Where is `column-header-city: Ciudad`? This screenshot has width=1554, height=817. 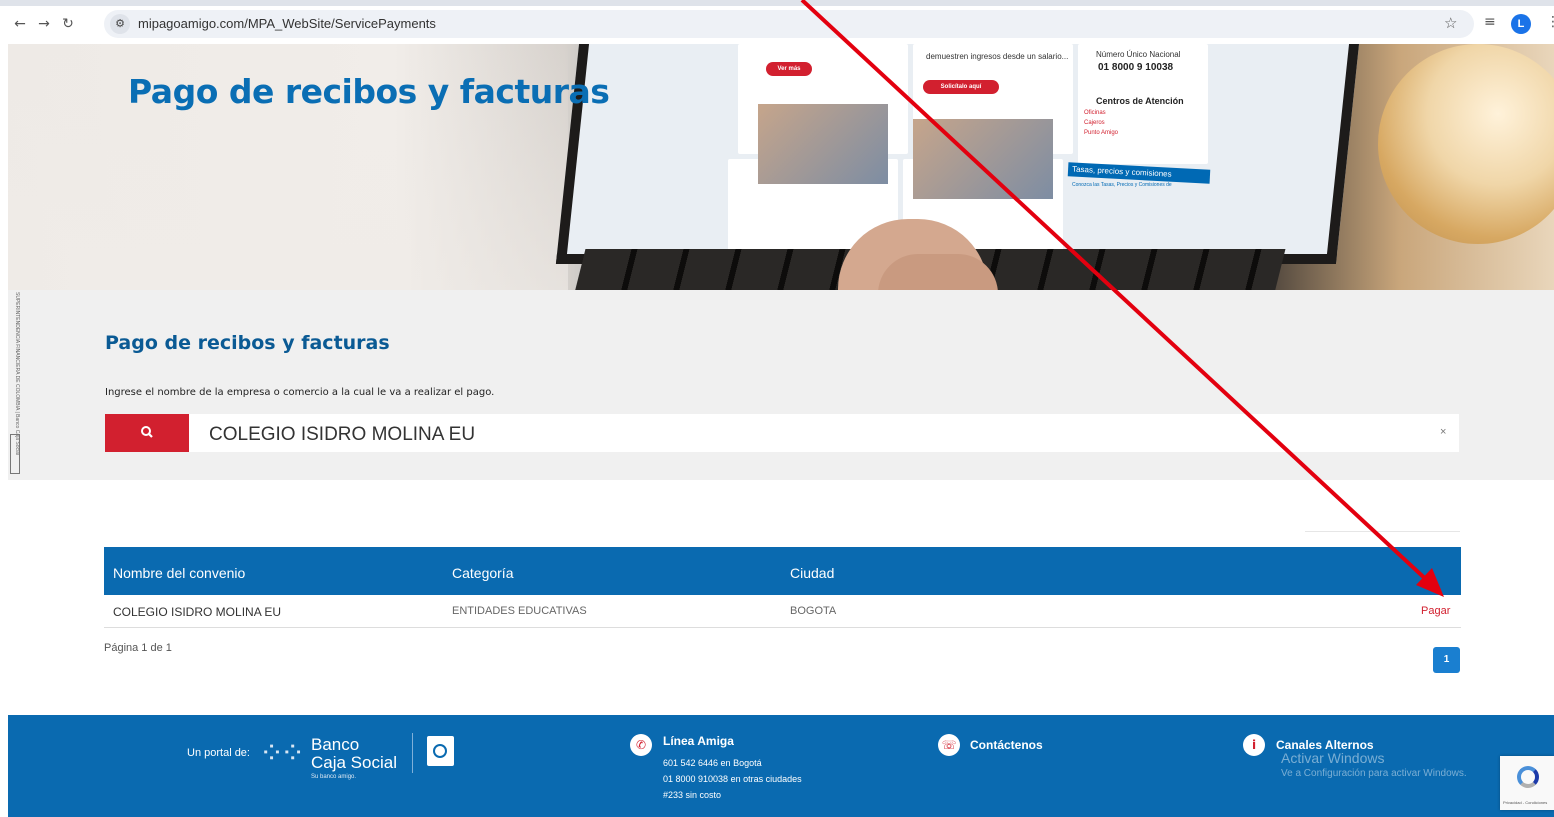 column-header-city: Ciudad is located at coordinates (812, 573).